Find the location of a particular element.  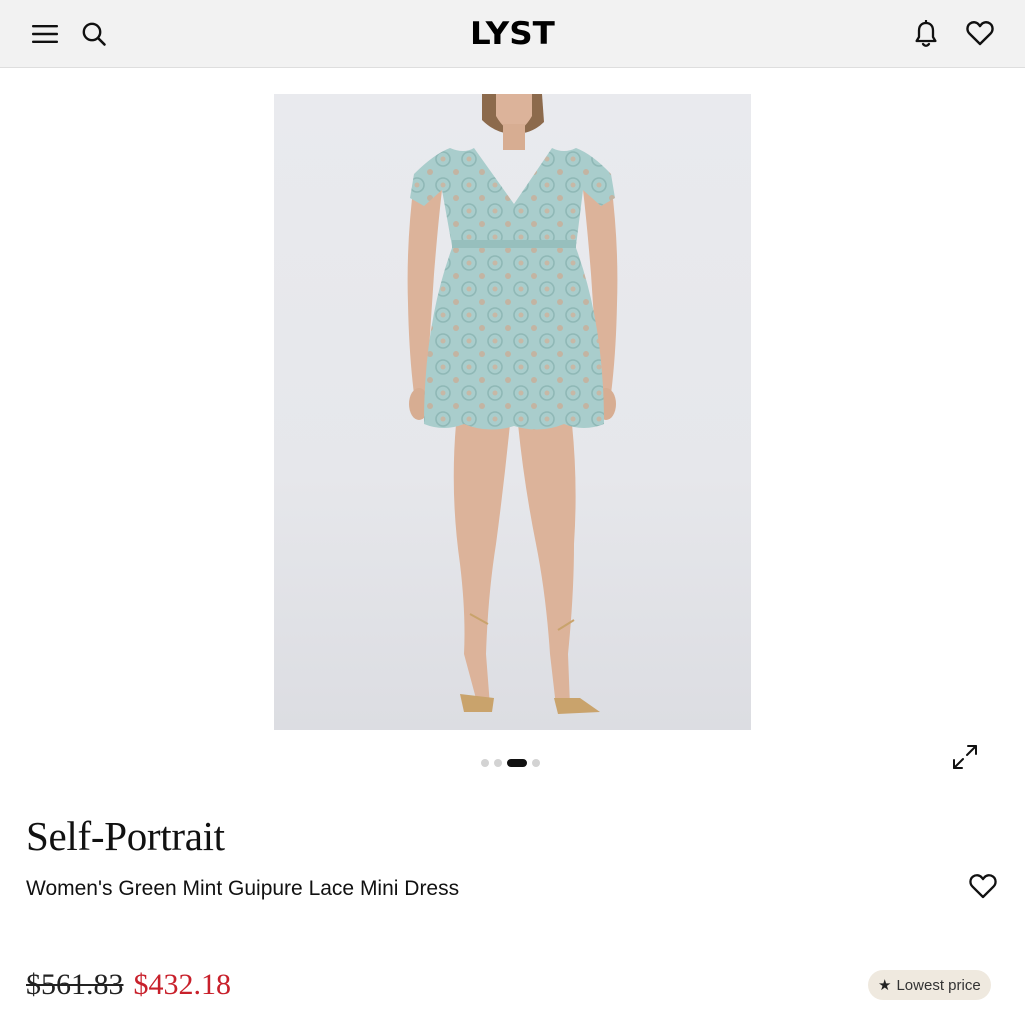

expand-image-button is located at coordinates (965, 757).